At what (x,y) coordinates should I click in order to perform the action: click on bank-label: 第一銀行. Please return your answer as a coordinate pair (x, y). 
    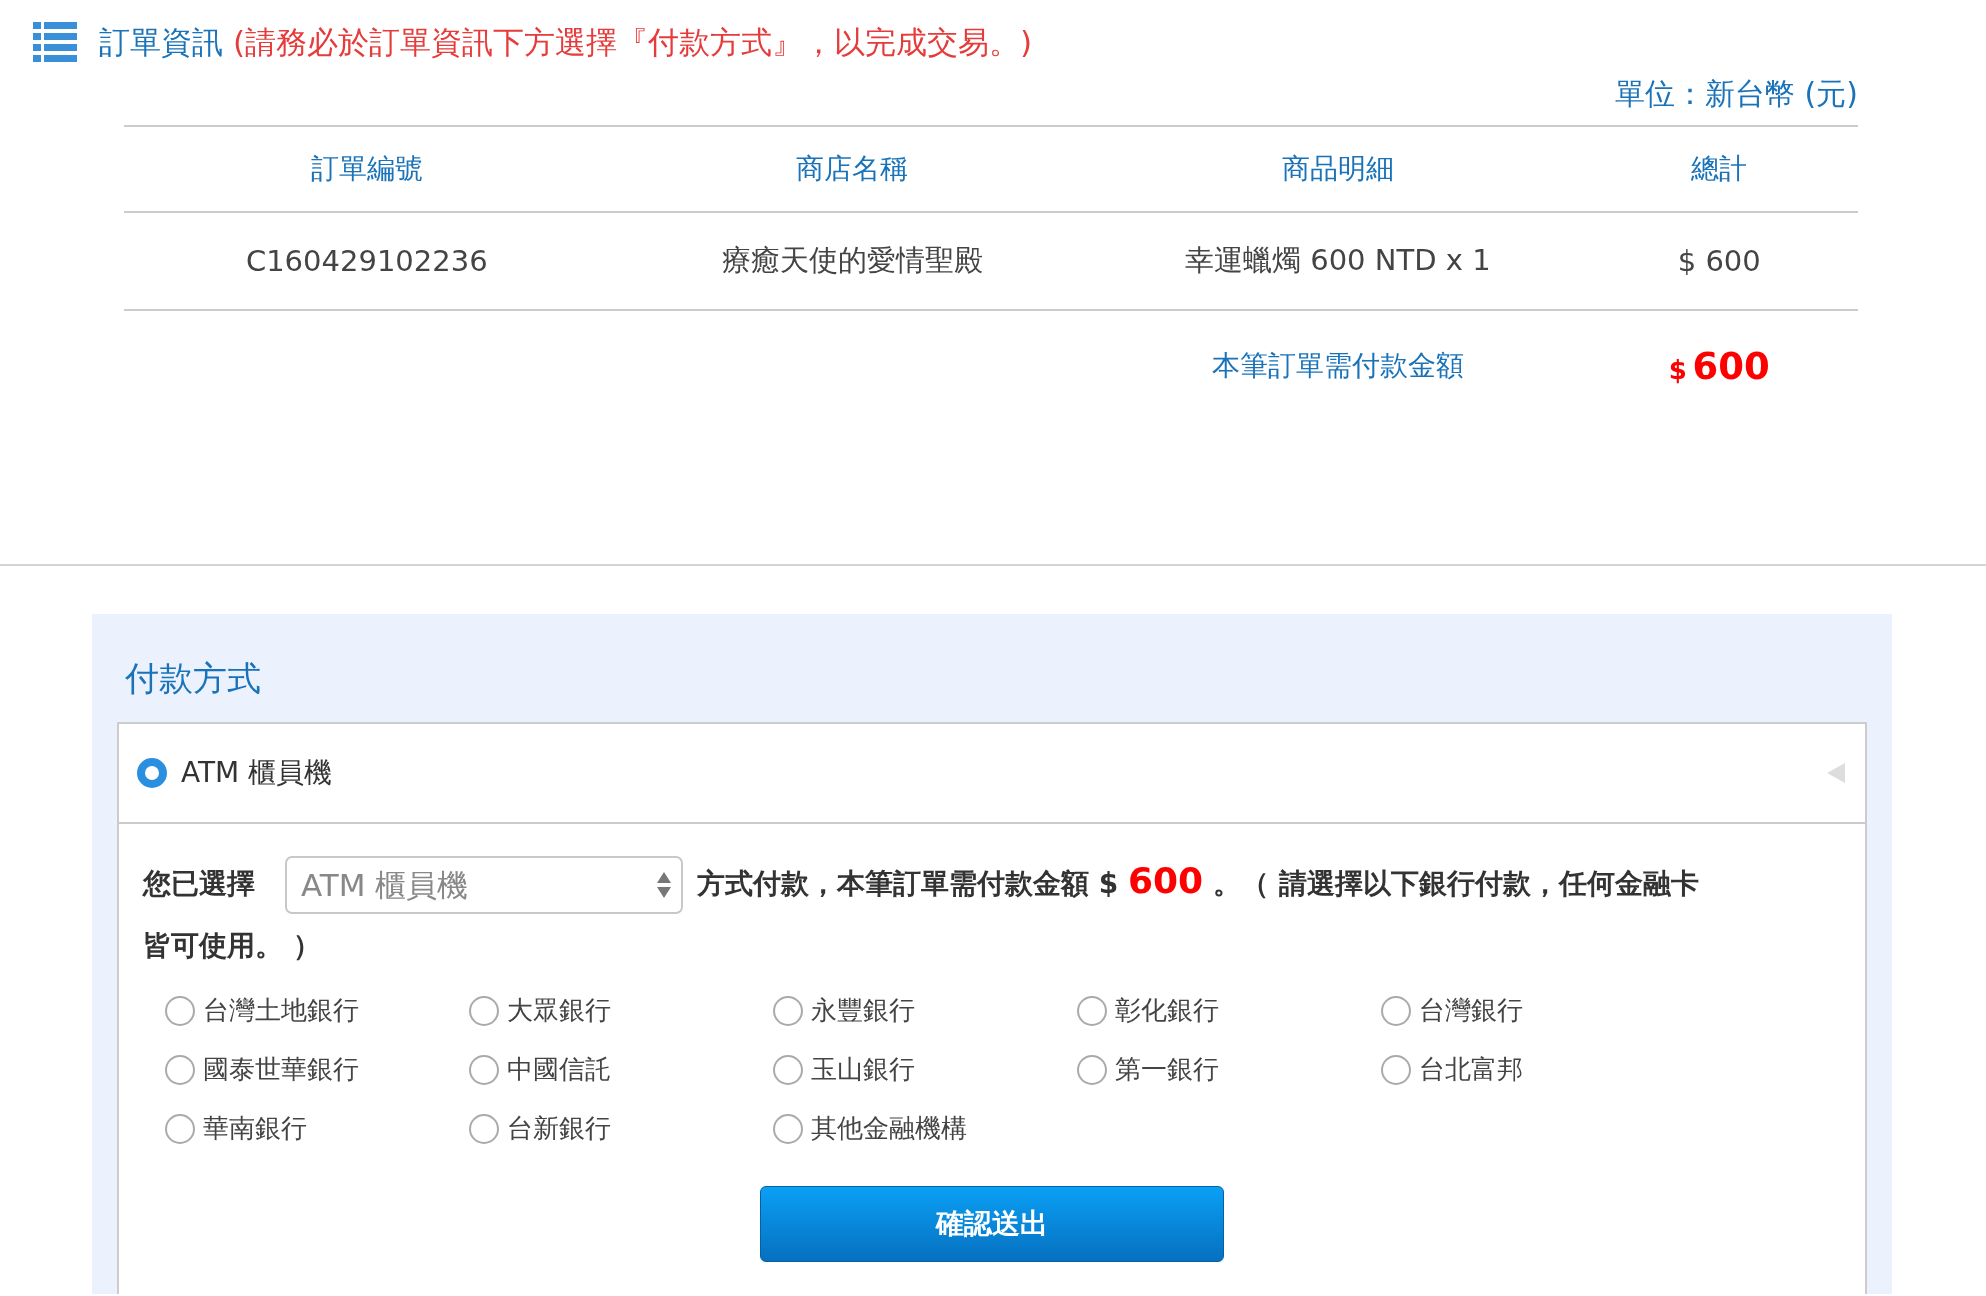
    Looking at the image, I should click on (1167, 1069).